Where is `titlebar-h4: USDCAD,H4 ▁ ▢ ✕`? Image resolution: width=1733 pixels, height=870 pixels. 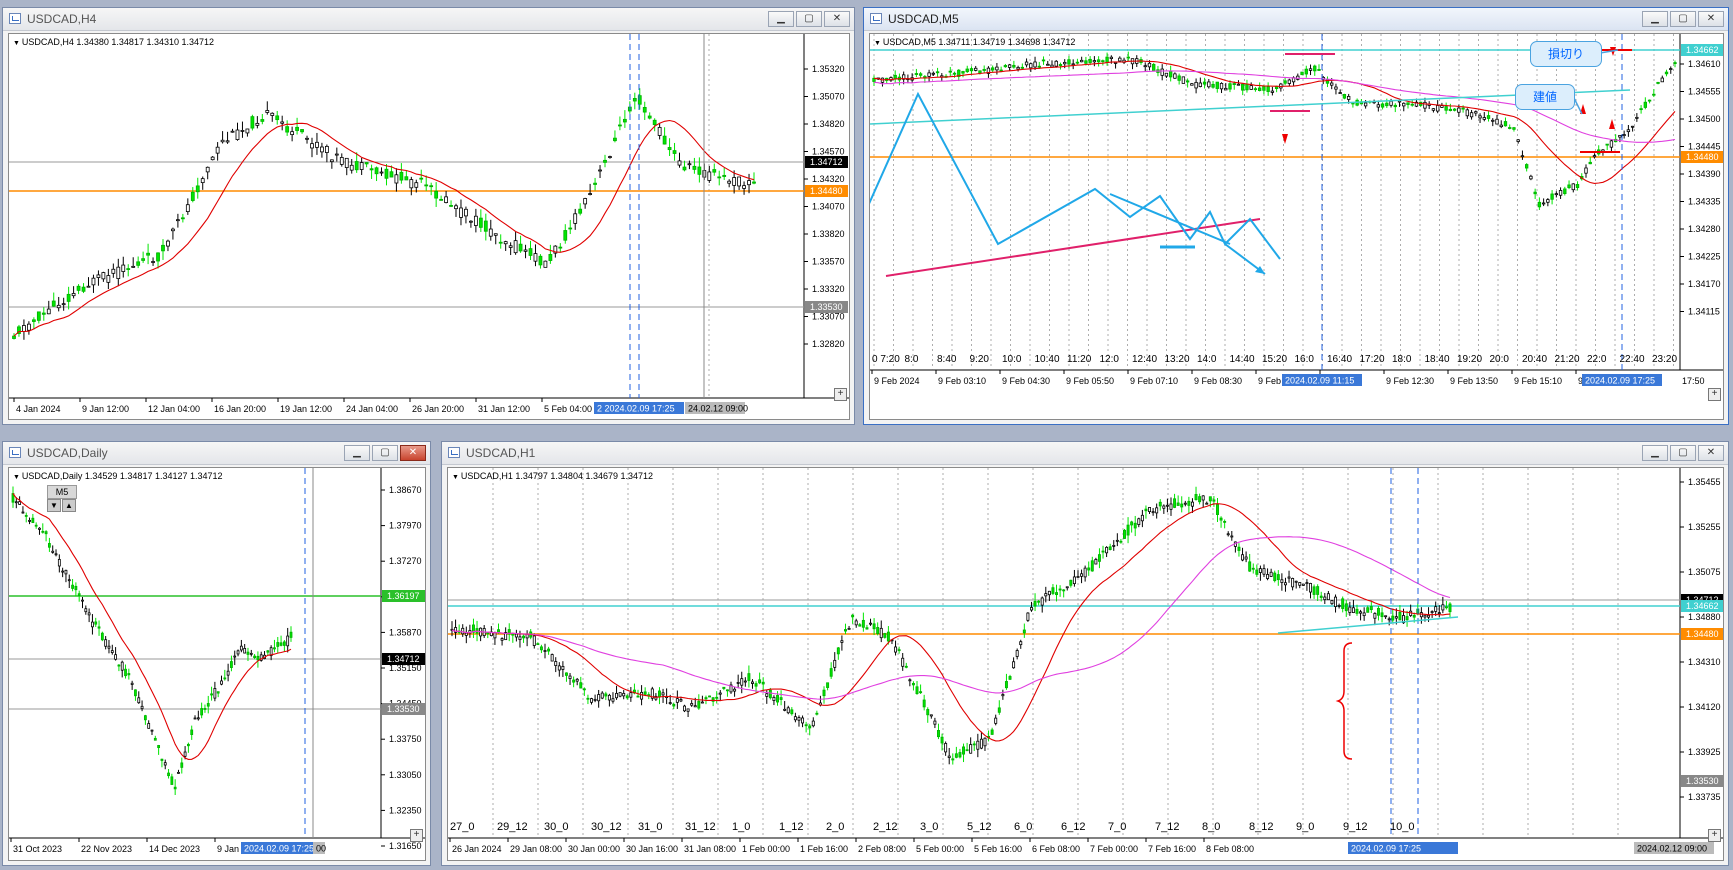 titlebar-h4: USDCAD,H4 ▁ ▢ ✕ is located at coordinates (428, 19).